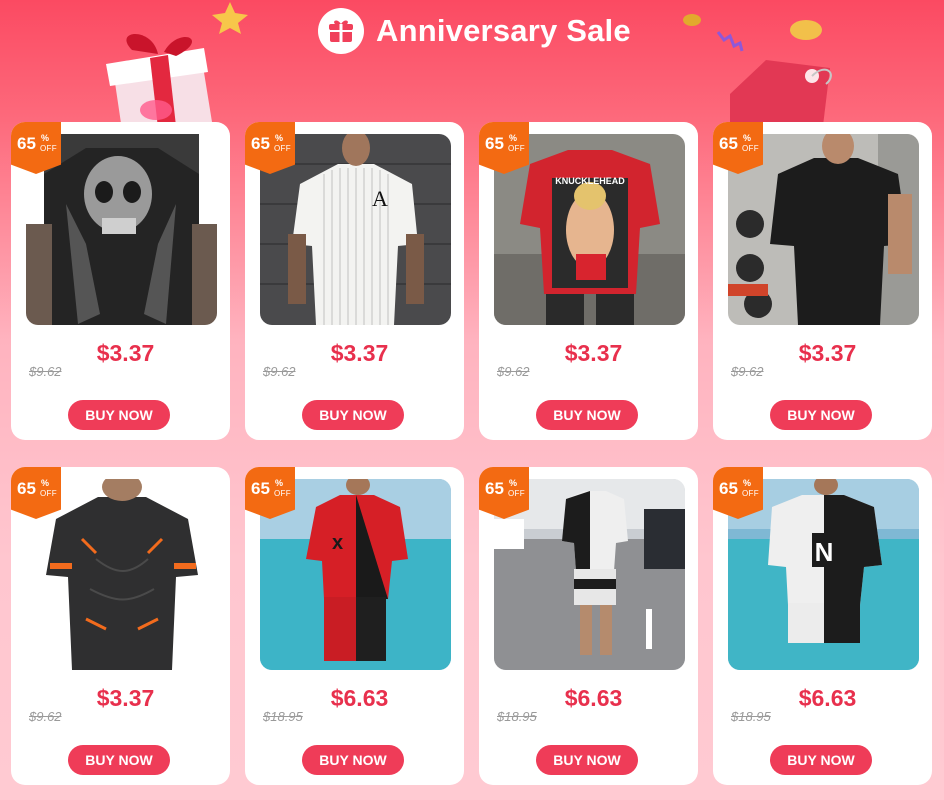  What do you see at coordinates (590, 181) in the screenshot?
I see `svg-text: KNUCKLEHEAD` at bounding box center [590, 181].